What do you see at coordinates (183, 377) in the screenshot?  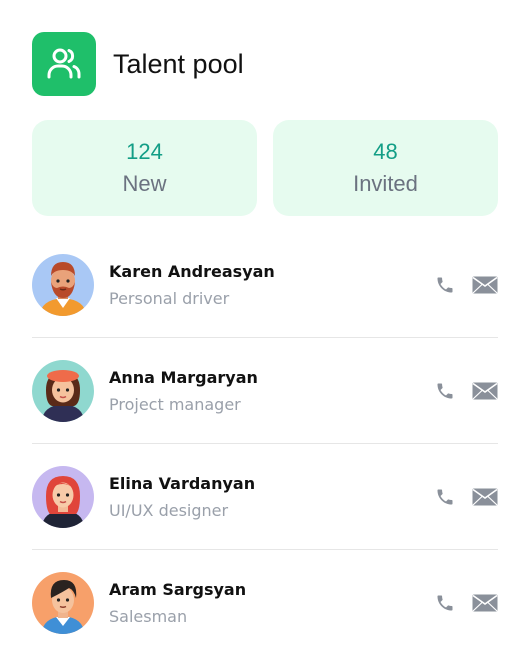 I see `candidate-name: Anna Margaryan` at bounding box center [183, 377].